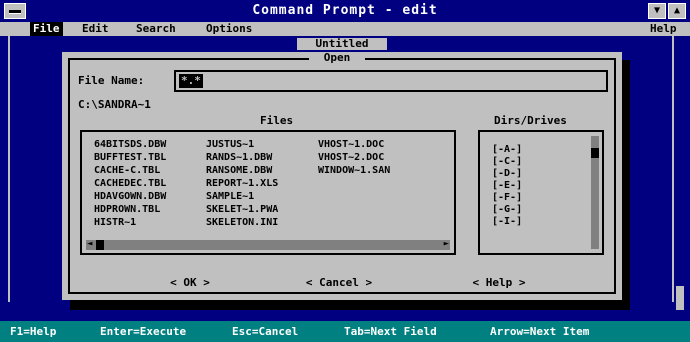  Describe the element at coordinates (150, 144) in the screenshot. I see `list-item: 64BITSDS.DBW` at that location.